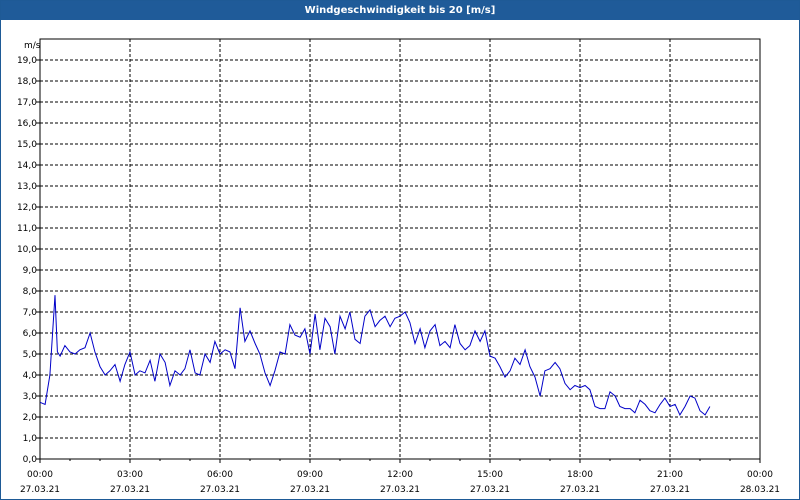 The width and height of the screenshot is (800, 500). Describe the element at coordinates (30, 313) in the screenshot. I see `y-tick-label: 7,0` at that location.